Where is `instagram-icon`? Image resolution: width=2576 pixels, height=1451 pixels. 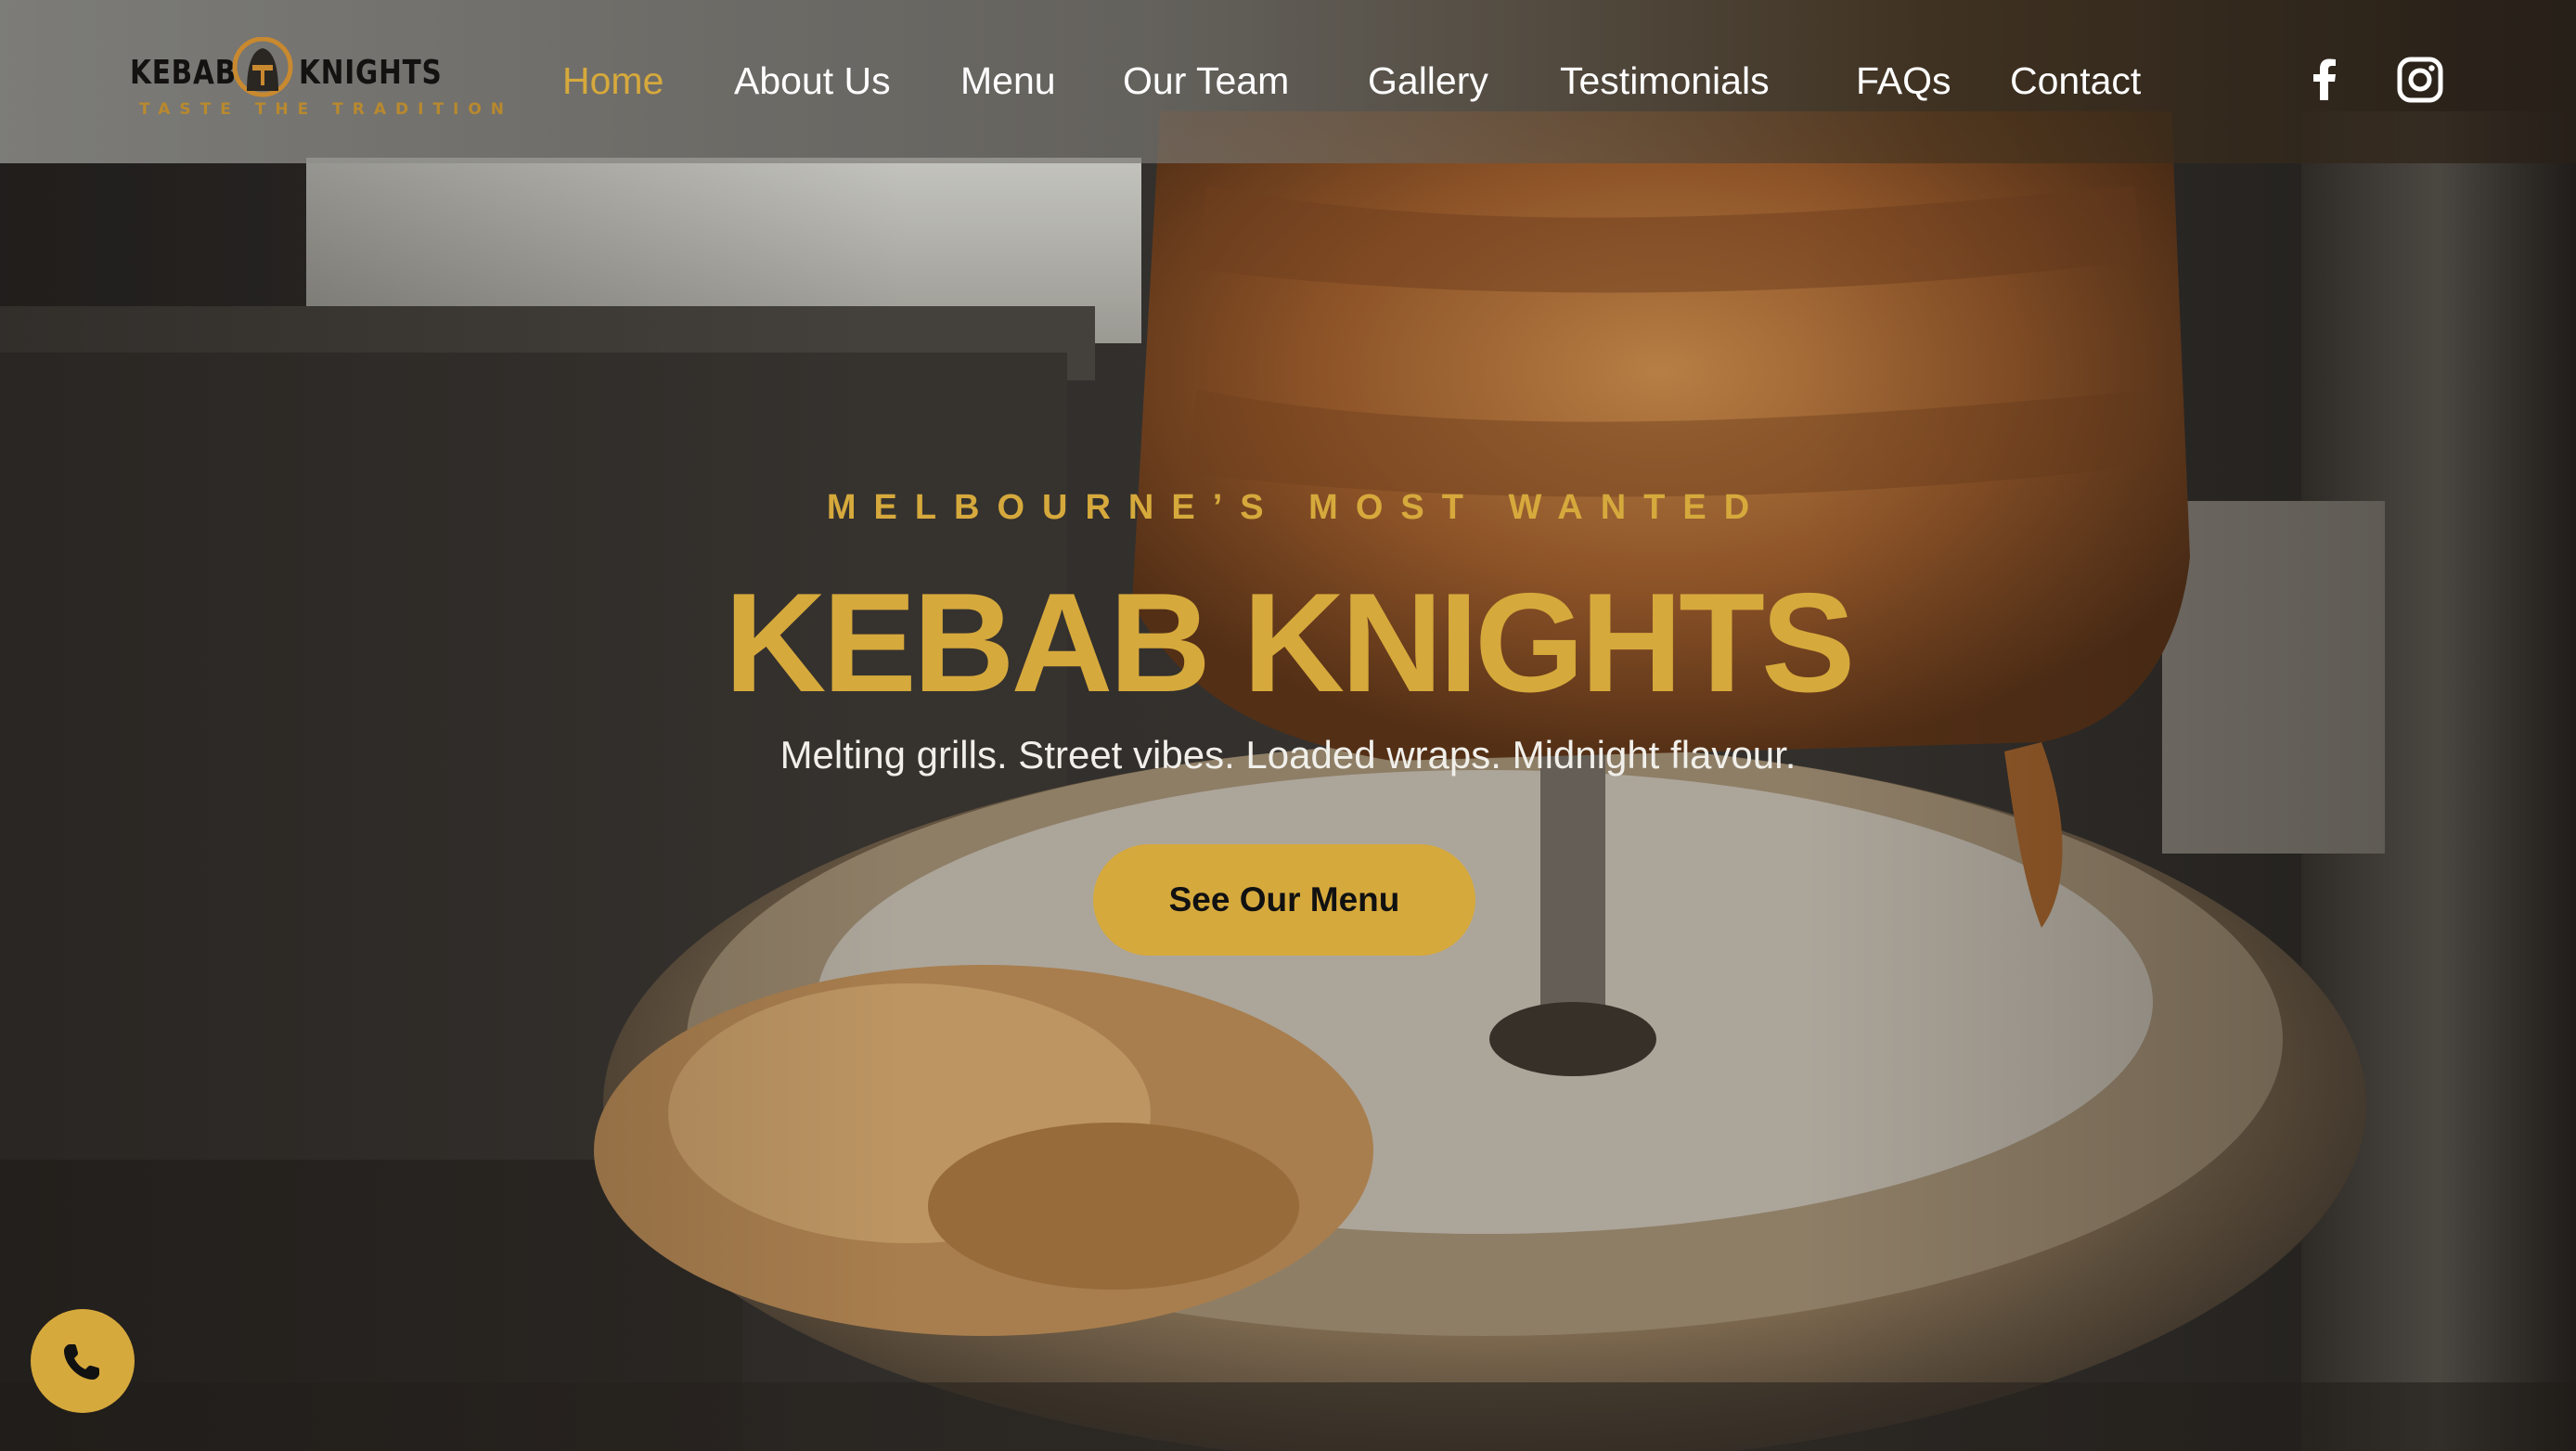 instagram-icon is located at coordinates (2420, 80).